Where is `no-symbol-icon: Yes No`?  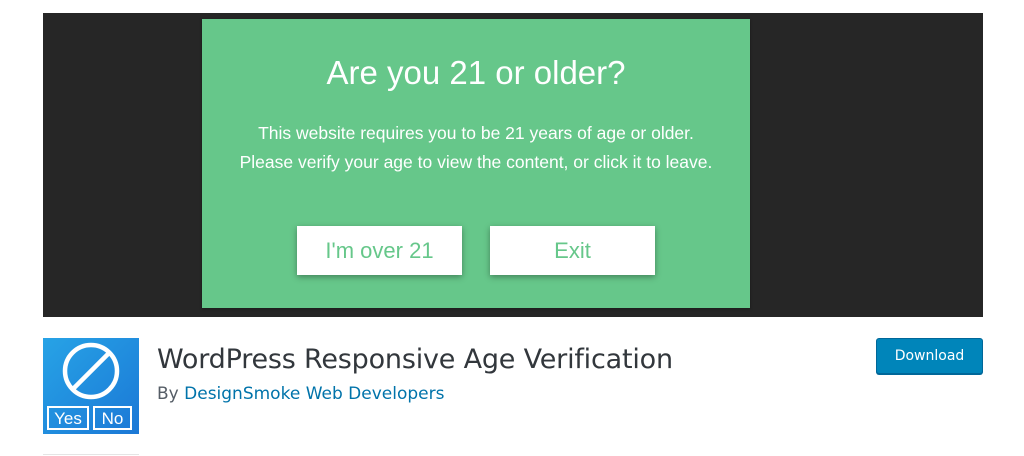 no-symbol-icon: Yes No is located at coordinates (89, 386).